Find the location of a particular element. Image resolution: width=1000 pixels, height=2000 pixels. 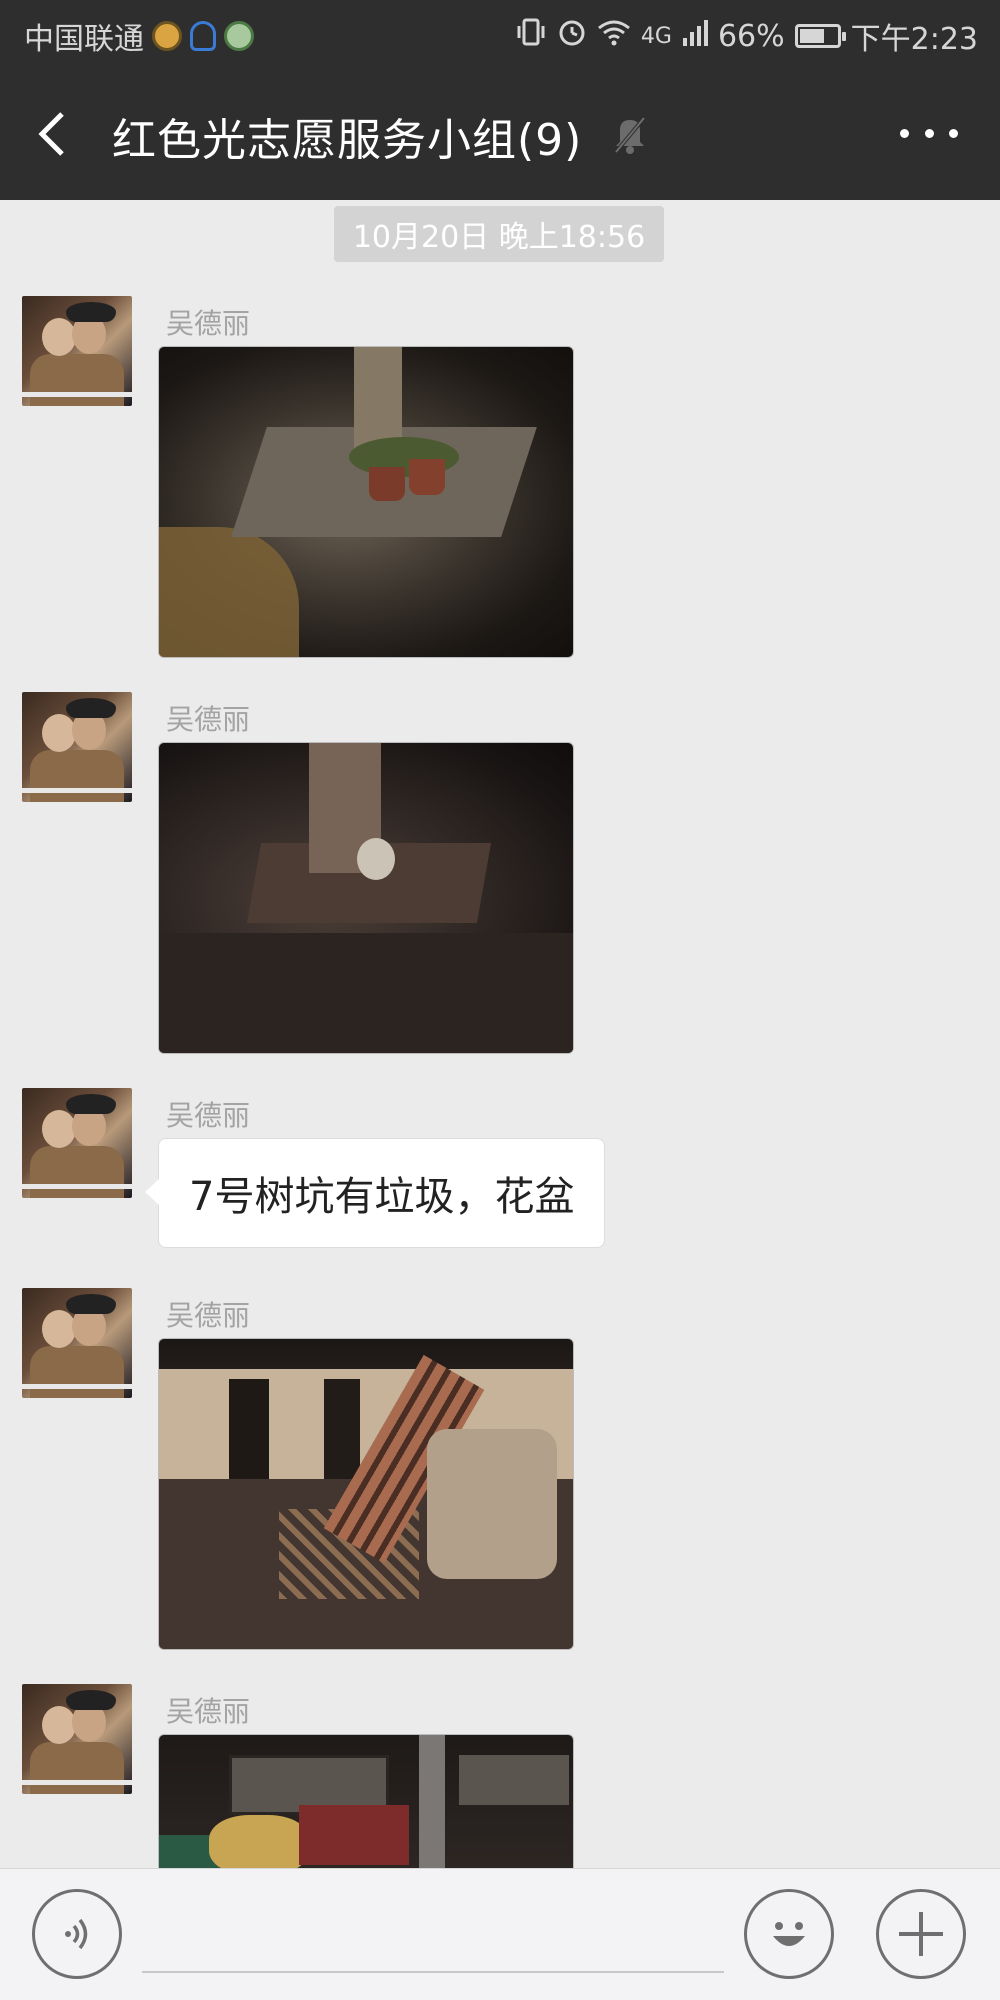

more-functions-button is located at coordinates (921, 1934).